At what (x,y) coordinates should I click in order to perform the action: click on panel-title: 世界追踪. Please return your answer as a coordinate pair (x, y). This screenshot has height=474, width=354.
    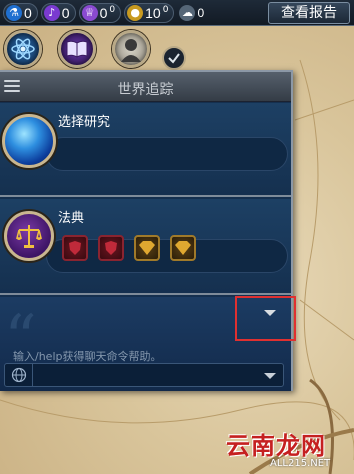
    Looking at the image, I should click on (145, 90).